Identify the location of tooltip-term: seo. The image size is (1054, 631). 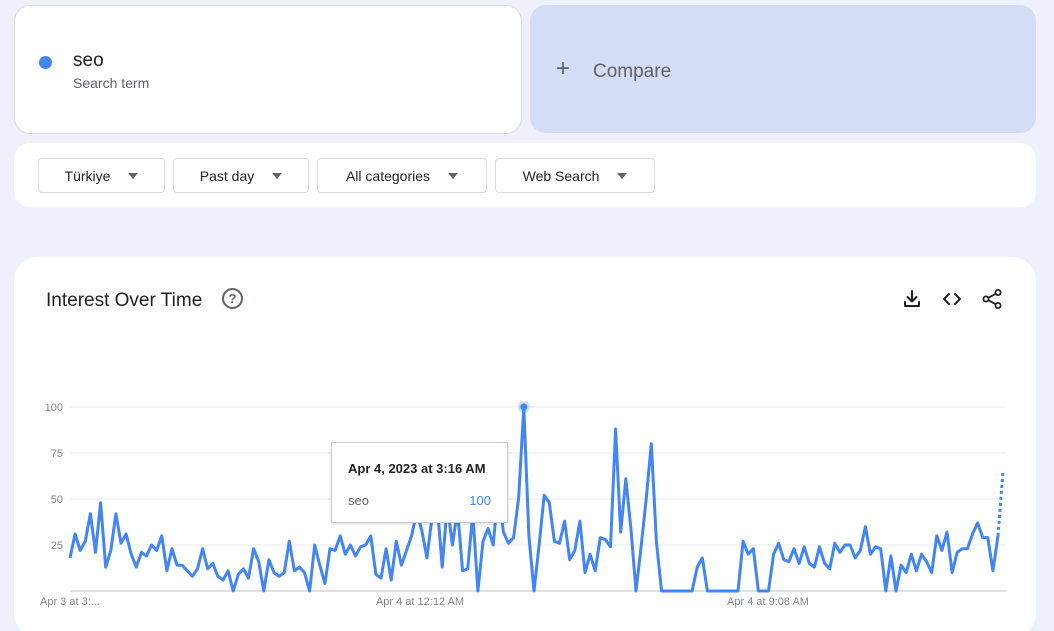
(358, 500).